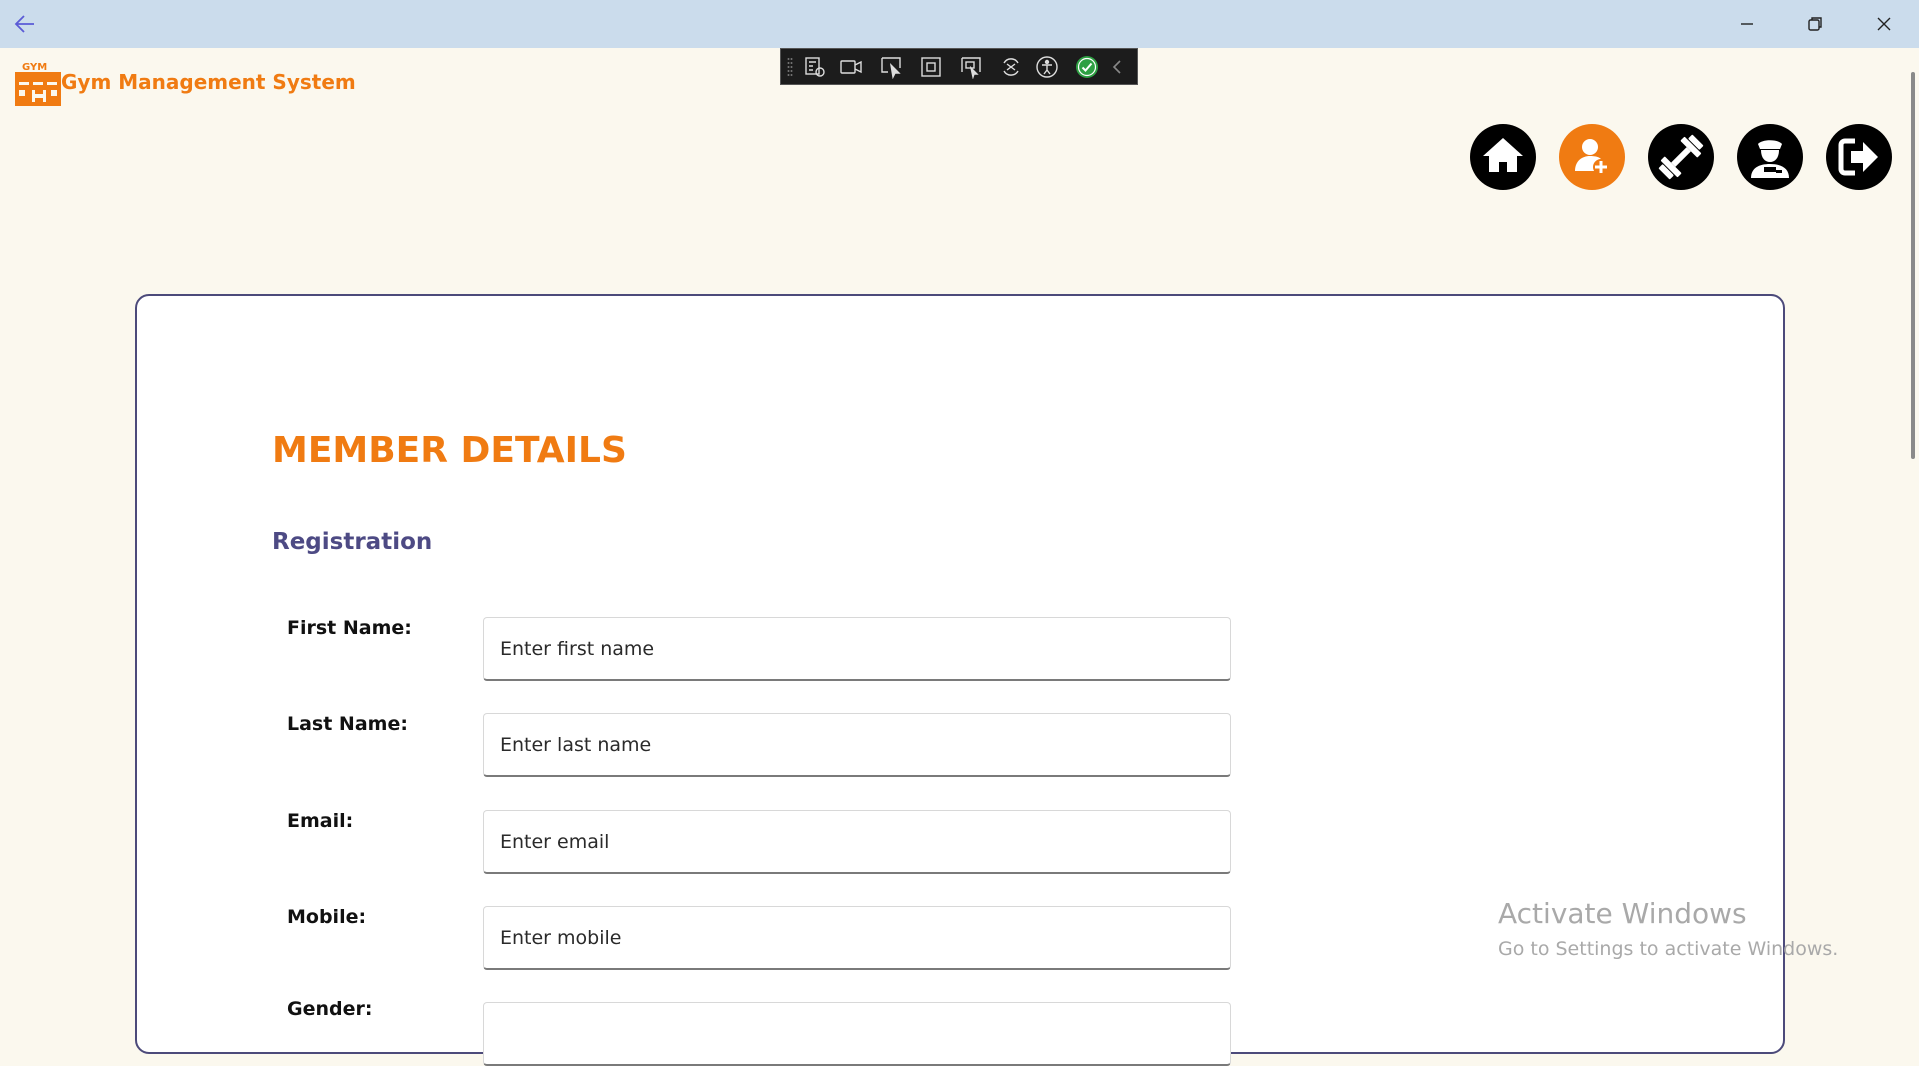 Image resolution: width=1919 pixels, height=1066 pixels. Describe the element at coordinates (1087, 67) in the screenshot. I see `checkmark-icon` at that location.